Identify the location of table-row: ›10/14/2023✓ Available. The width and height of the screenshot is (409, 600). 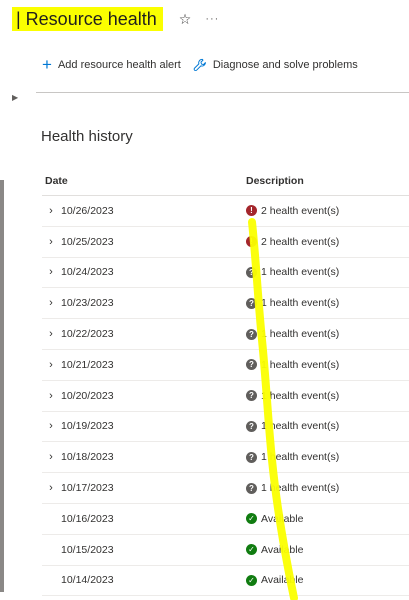
(225, 581).